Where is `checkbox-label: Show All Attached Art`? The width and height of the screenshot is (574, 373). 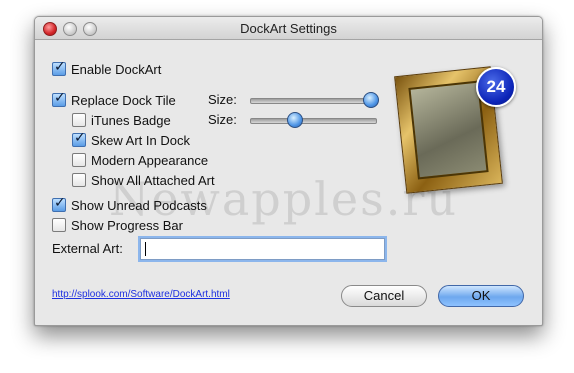
checkbox-label: Show All Attached Art is located at coordinates (153, 180).